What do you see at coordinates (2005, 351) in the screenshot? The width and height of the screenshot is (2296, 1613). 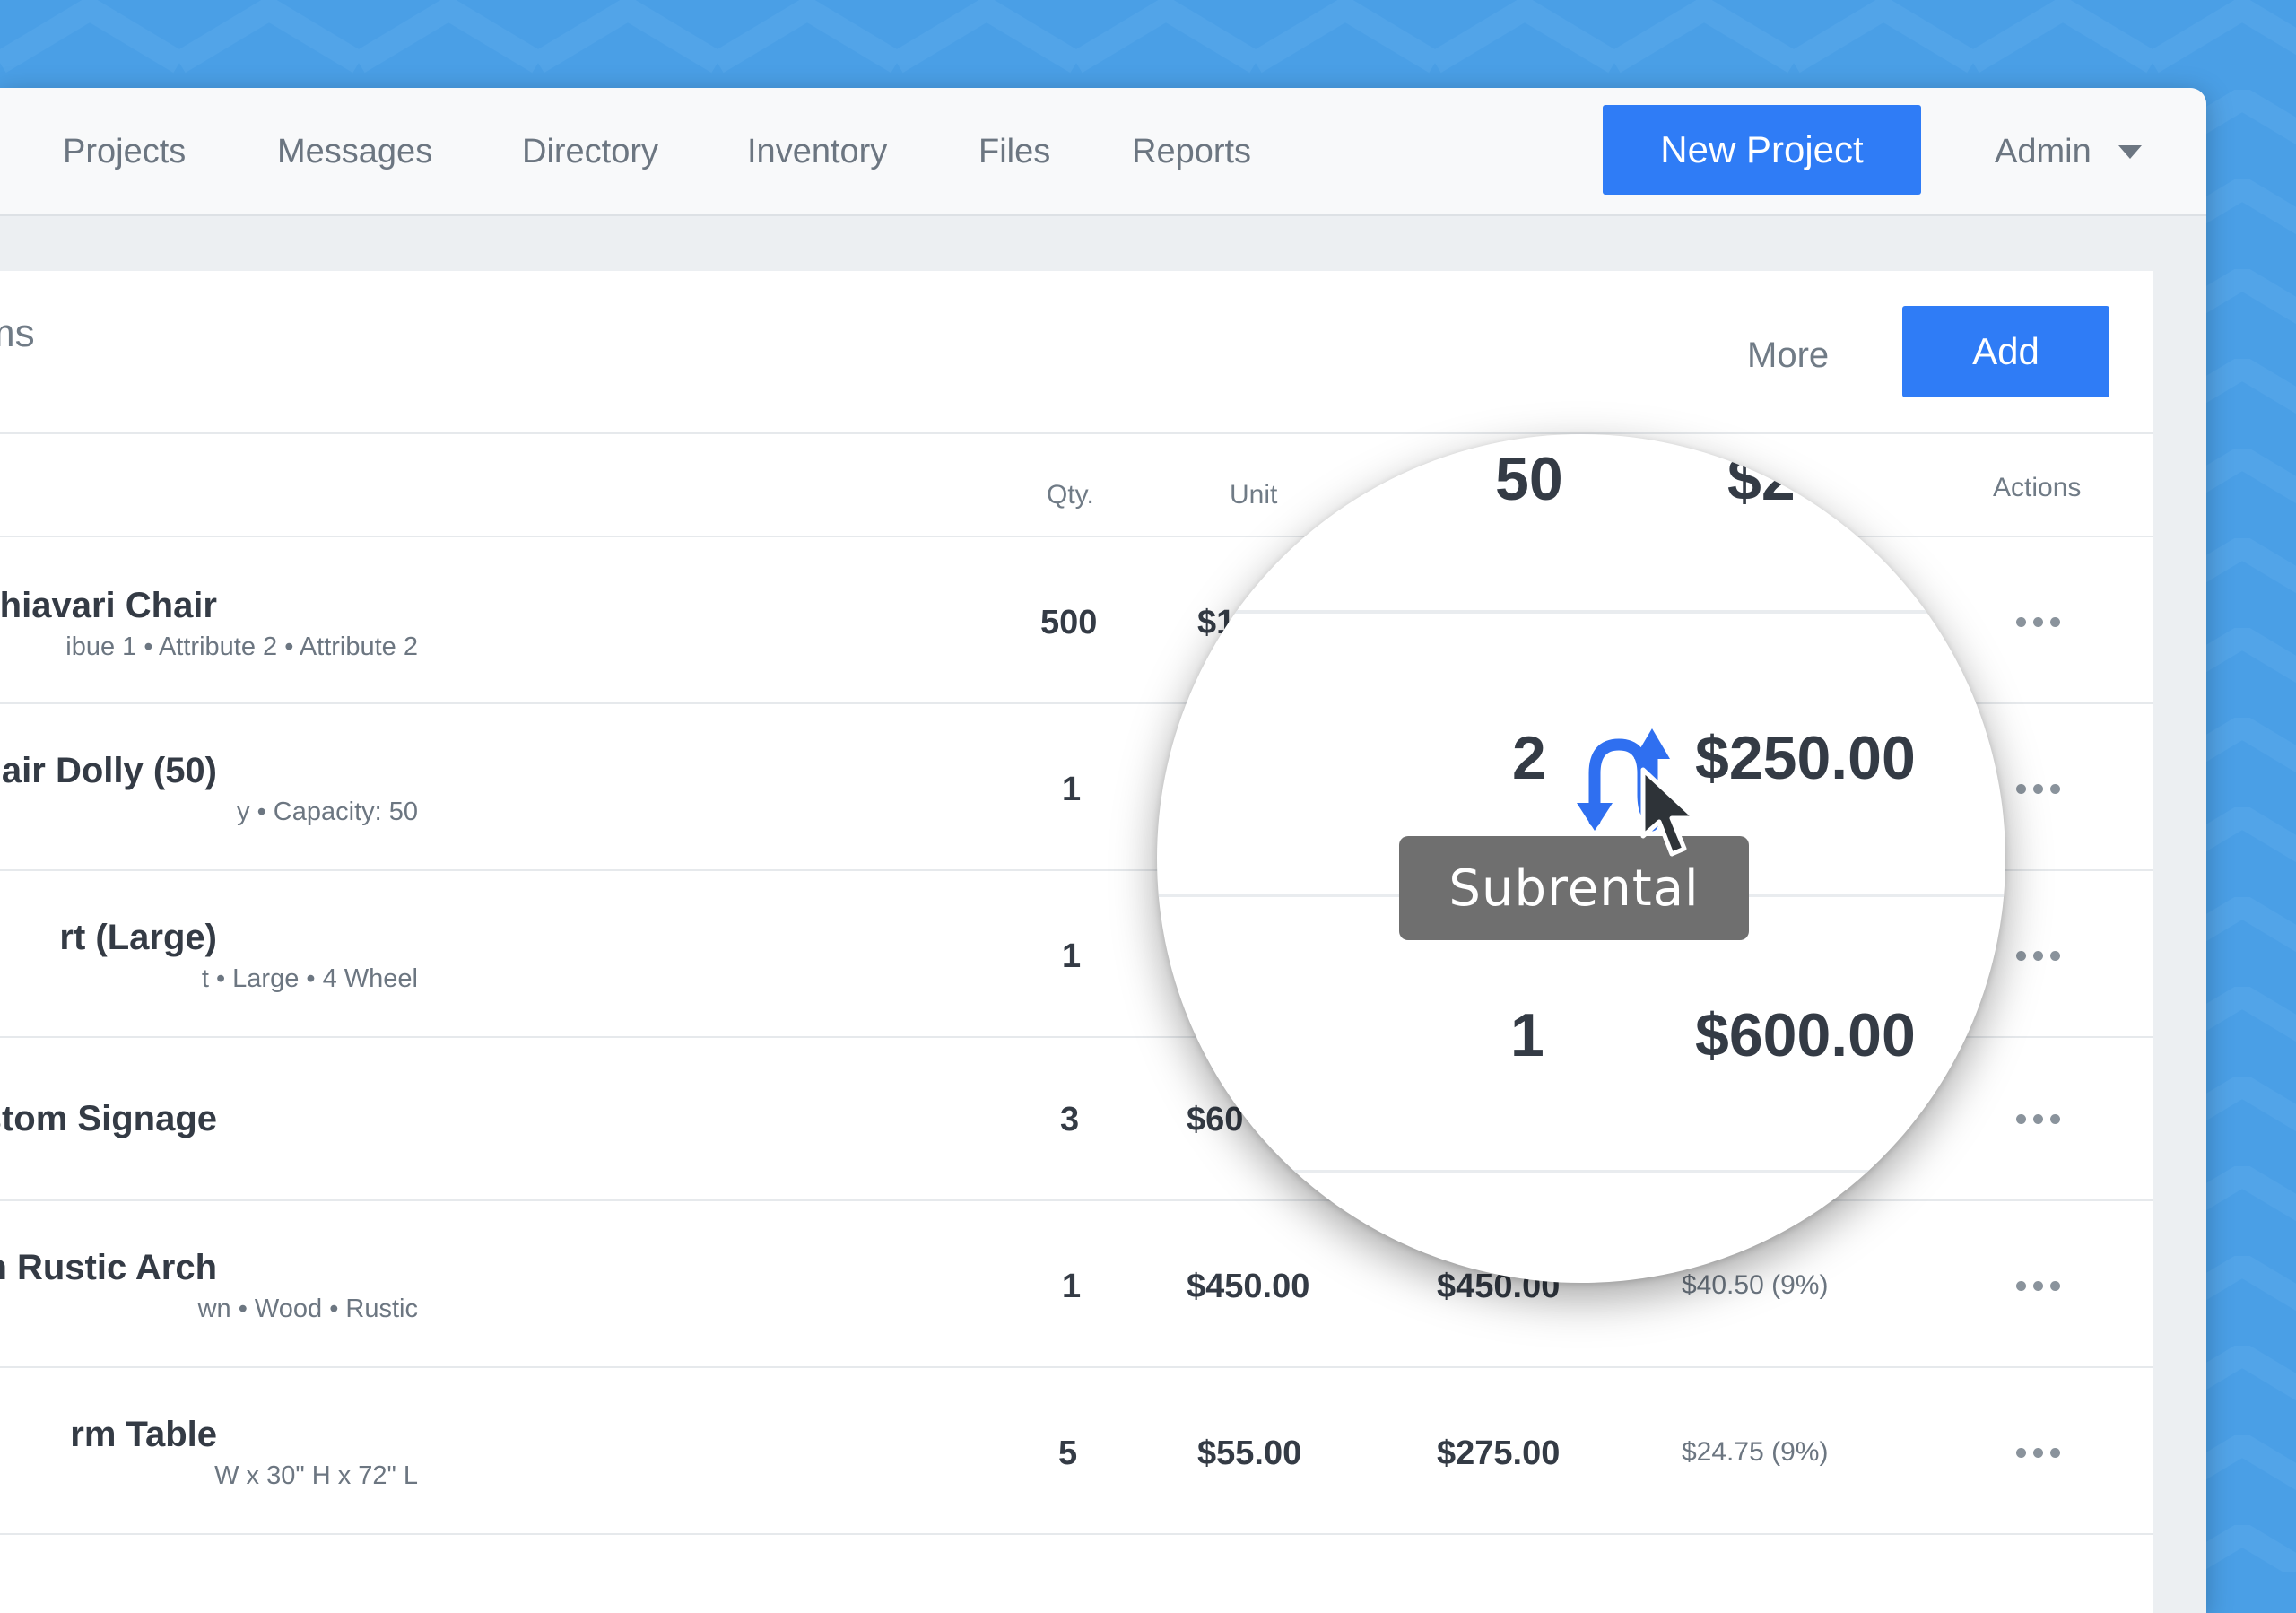 I see `add-button: Add` at bounding box center [2005, 351].